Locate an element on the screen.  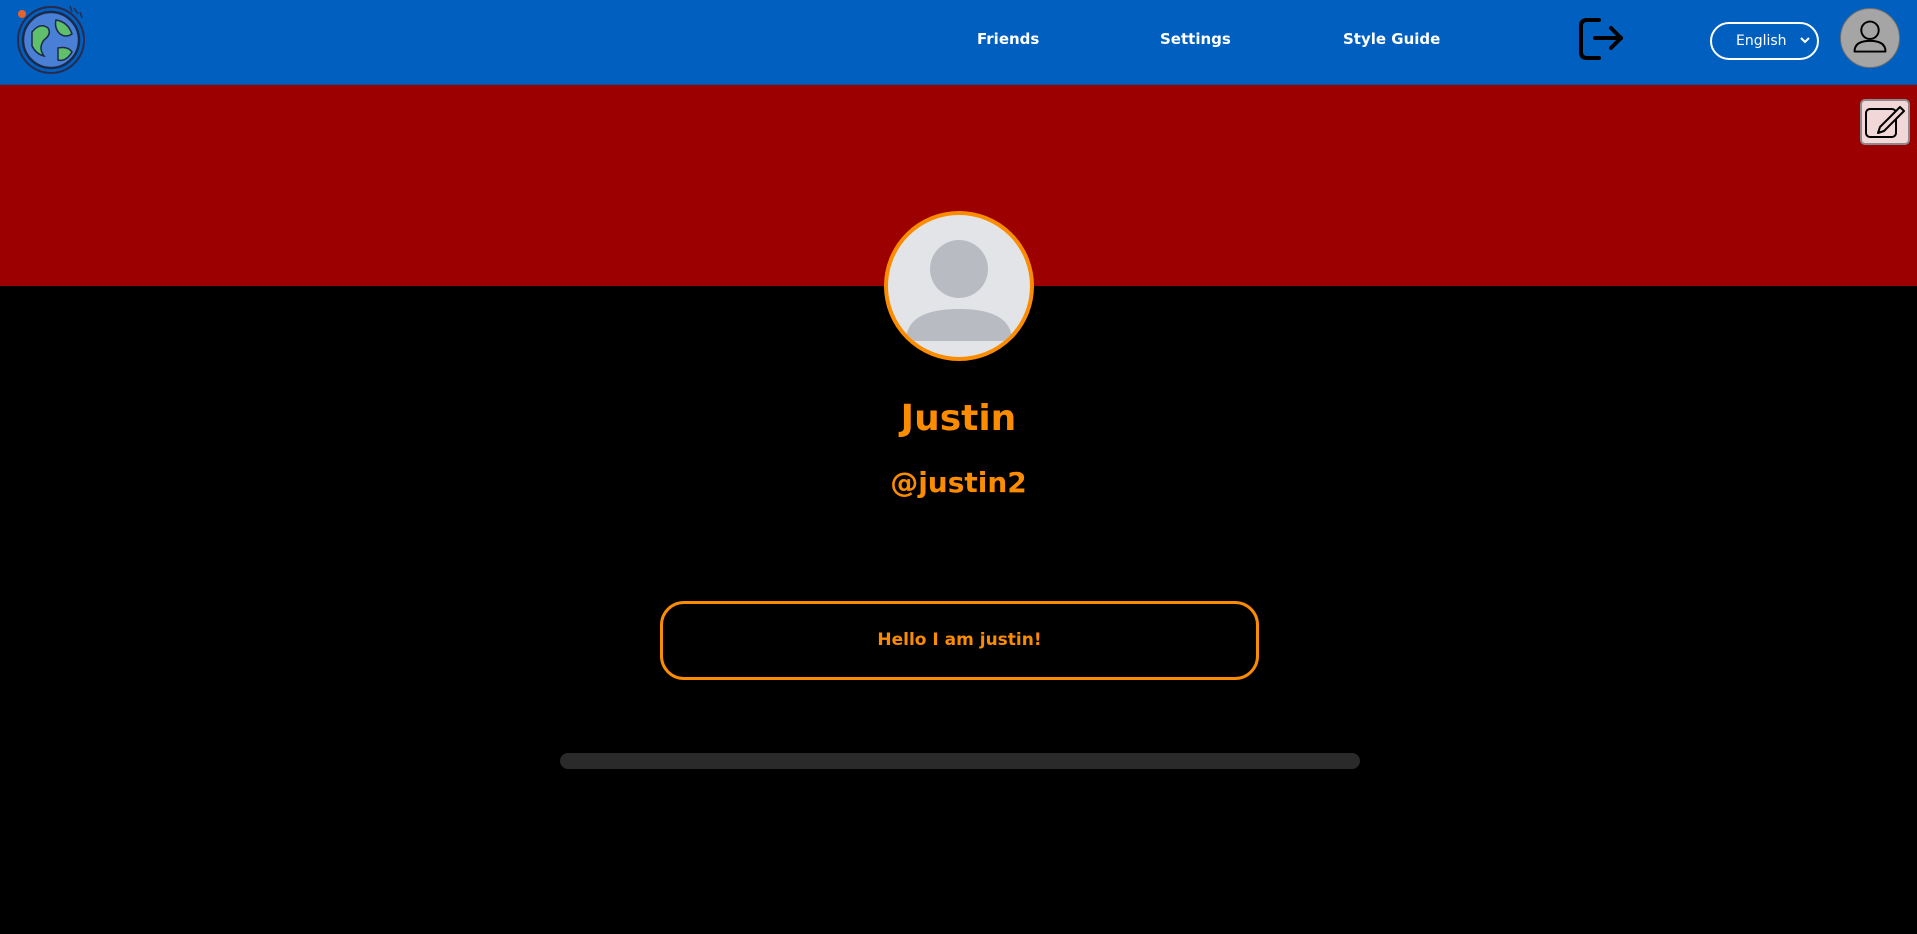
pencil-icon is located at coordinates (1885, 122).